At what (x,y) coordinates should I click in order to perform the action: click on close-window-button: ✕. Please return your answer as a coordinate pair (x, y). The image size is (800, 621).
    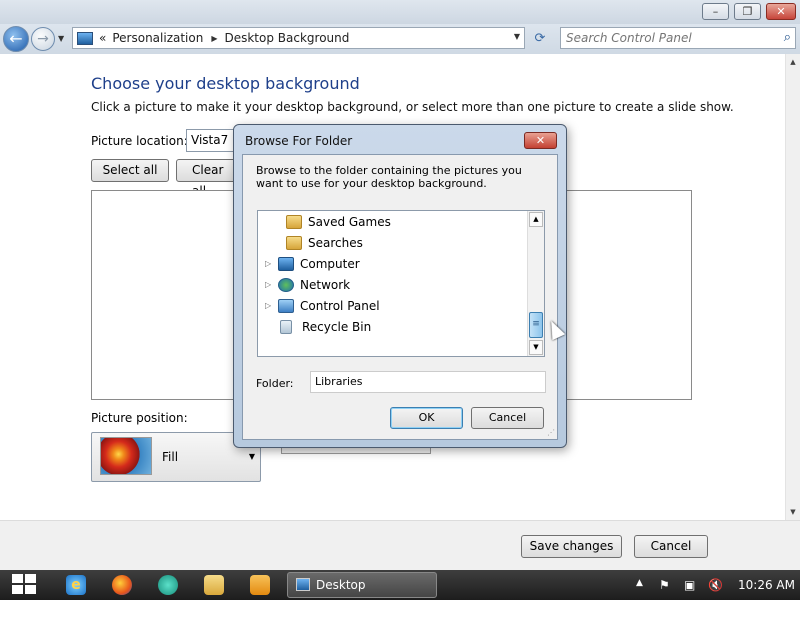
    Looking at the image, I should click on (781, 11).